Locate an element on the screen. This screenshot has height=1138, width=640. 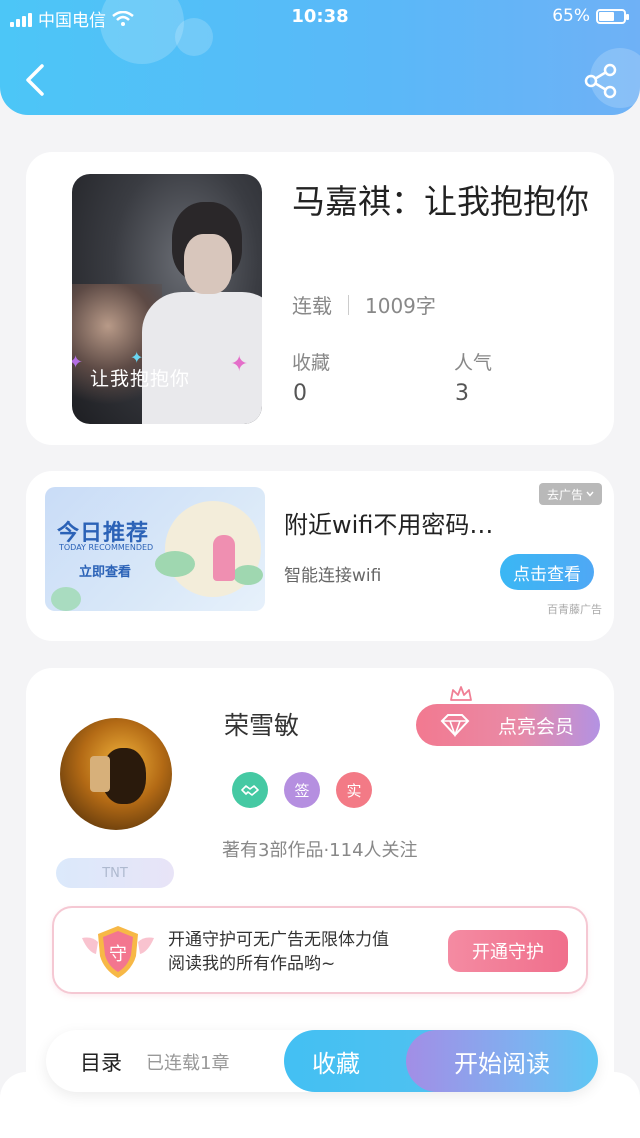
chevron-left-icon is located at coordinates (35, 80).